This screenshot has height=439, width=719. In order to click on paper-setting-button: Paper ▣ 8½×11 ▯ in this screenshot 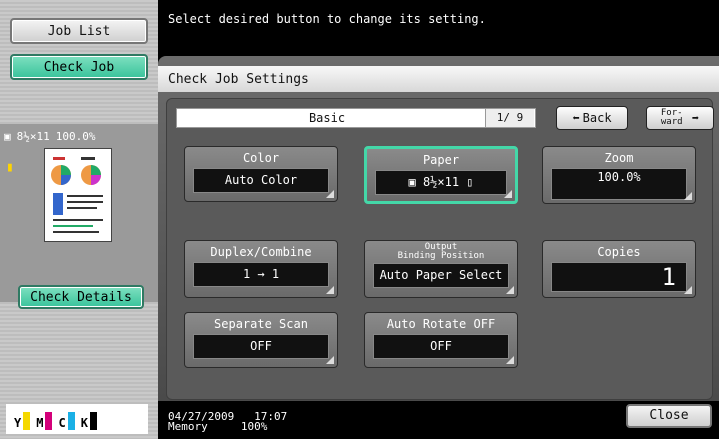, I will do `click(441, 175)`.